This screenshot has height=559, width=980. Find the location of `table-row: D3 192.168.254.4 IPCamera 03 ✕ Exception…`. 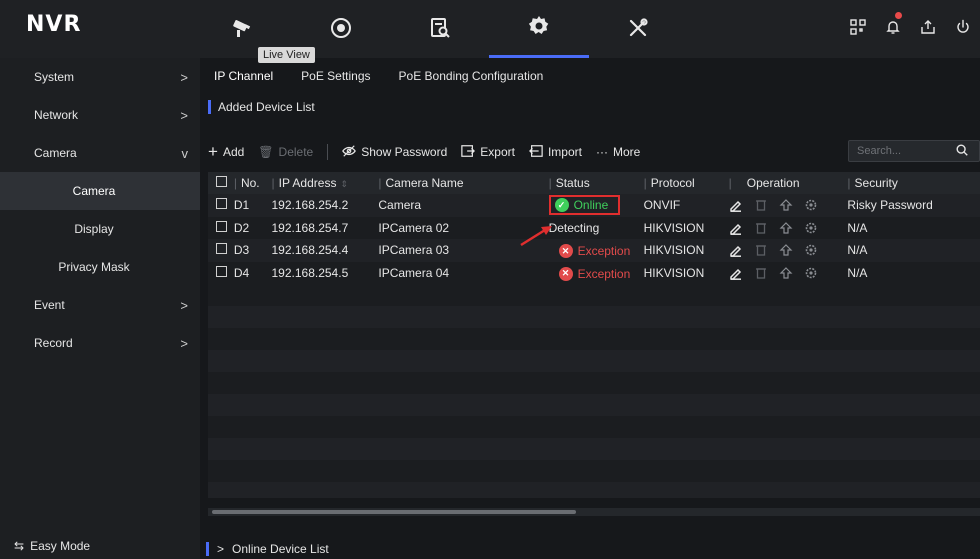

table-row: D3 192.168.254.4 IPCamera 03 ✕ Exception… is located at coordinates (594, 250).